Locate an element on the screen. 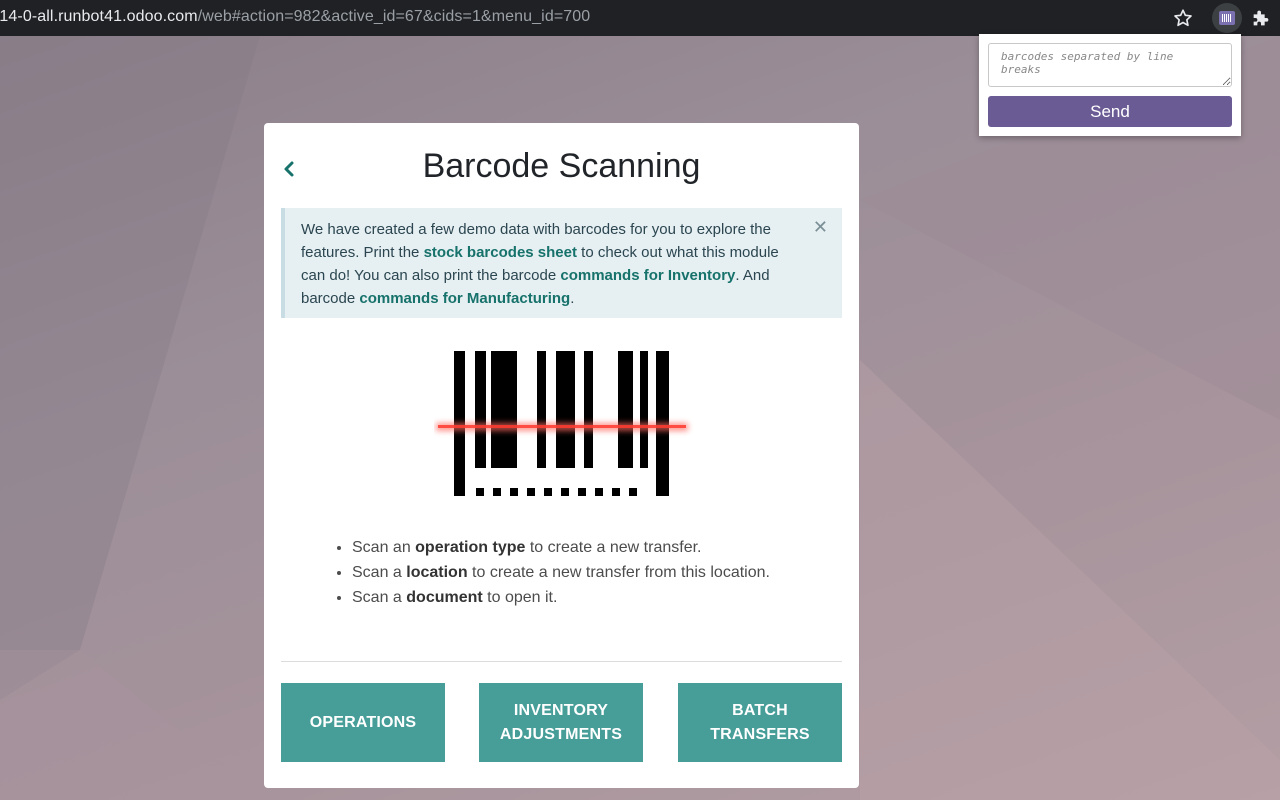 The height and width of the screenshot is (800, 1280). stock-barcodes-sheet-link: stock barcodes sheet is located at coordinates (500, 252).